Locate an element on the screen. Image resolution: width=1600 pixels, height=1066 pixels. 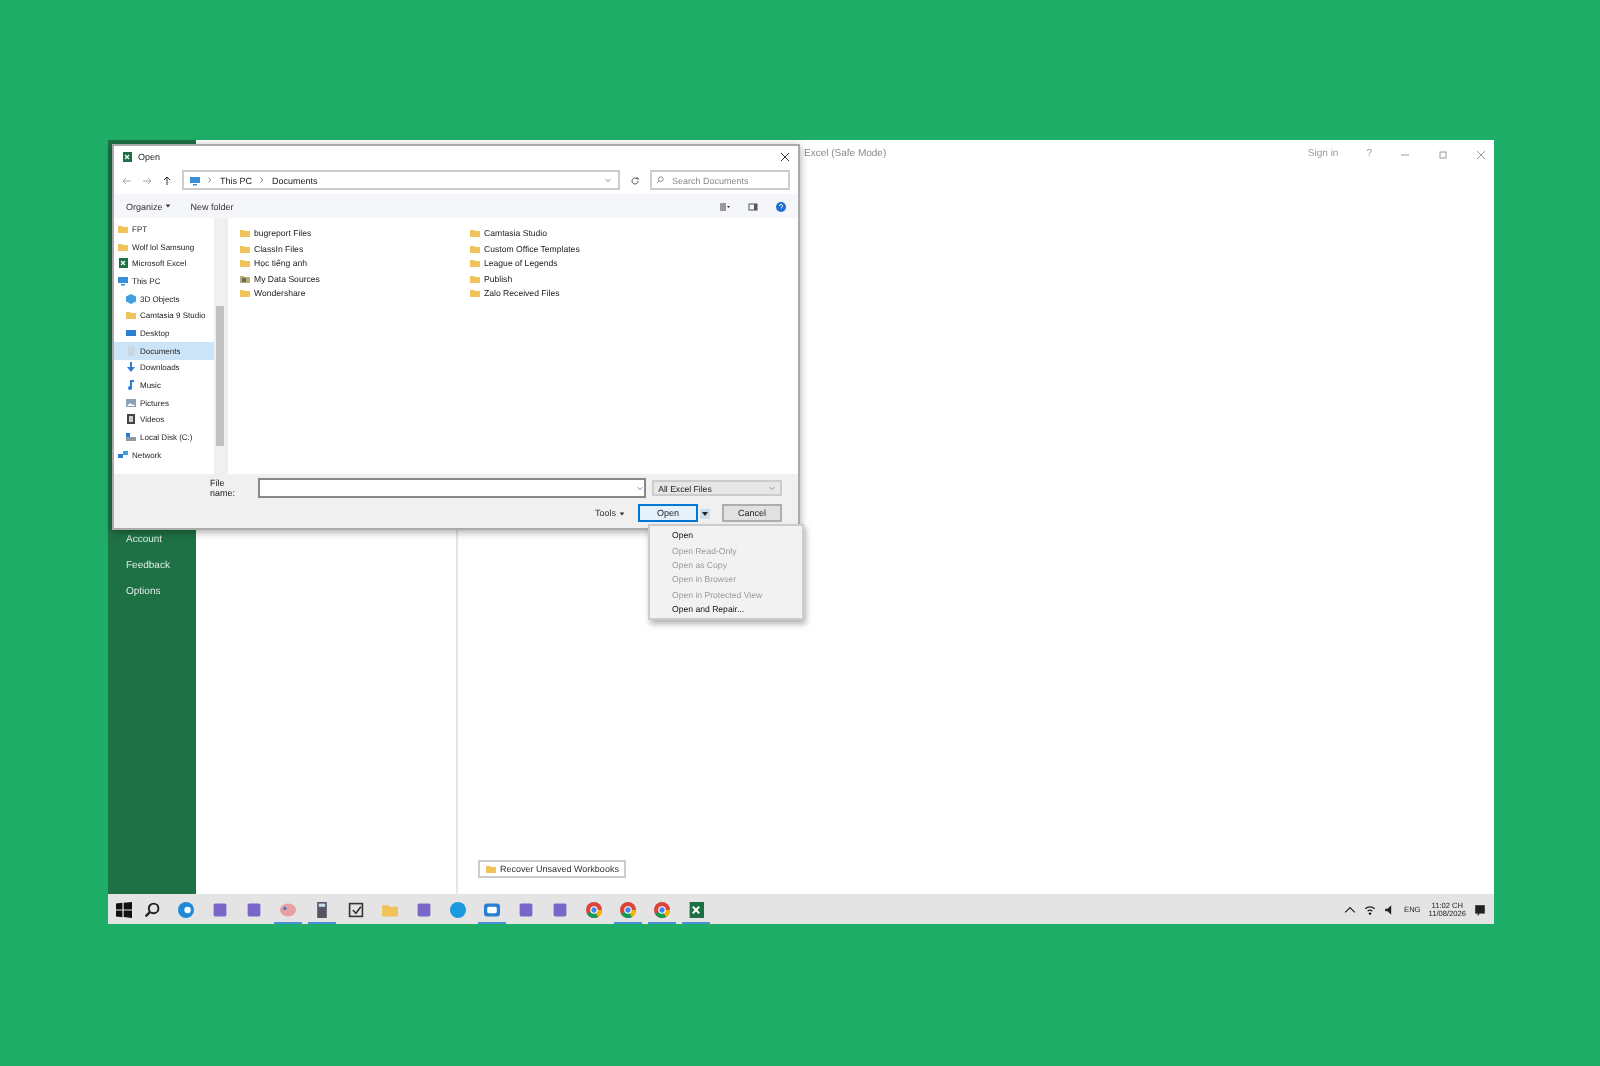
palette-icon is located at coordinates (288, 909).